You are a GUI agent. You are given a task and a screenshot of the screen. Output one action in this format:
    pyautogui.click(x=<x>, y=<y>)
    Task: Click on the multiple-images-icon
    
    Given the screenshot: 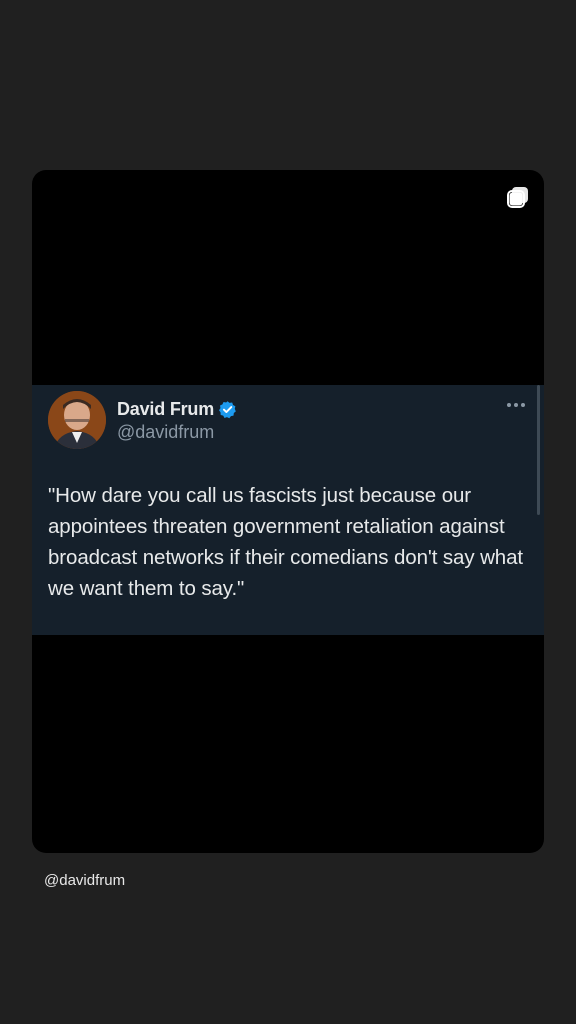 What is the action you would take?
    pyautogui.click(x=517, y=197)
    